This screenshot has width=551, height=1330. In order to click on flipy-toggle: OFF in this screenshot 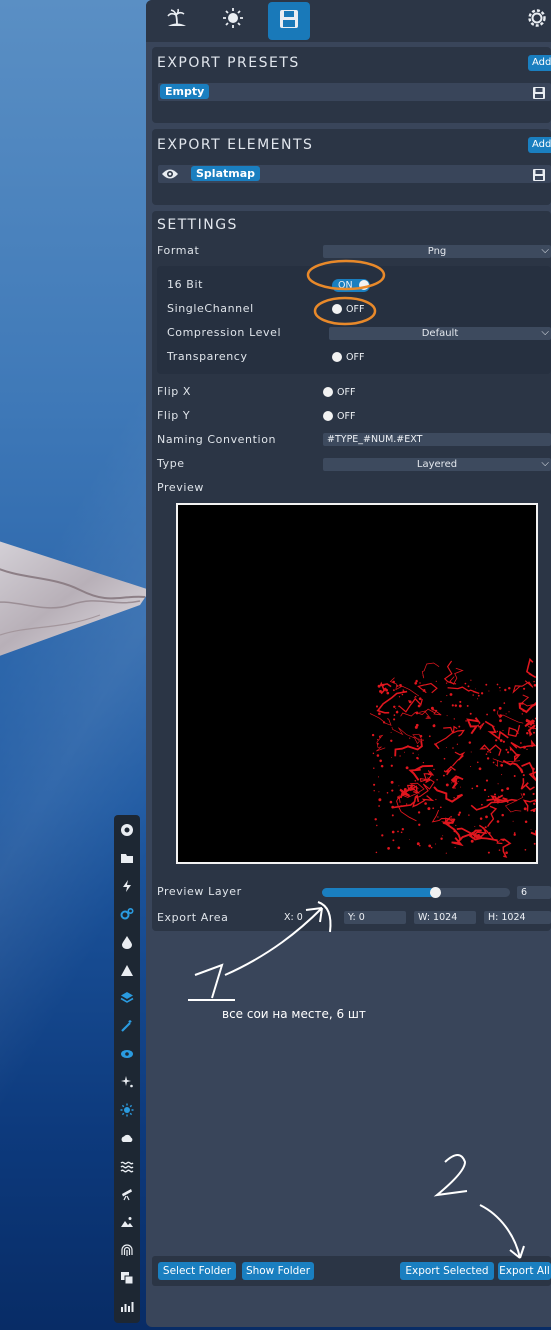, I will do `click(342, 416)`.